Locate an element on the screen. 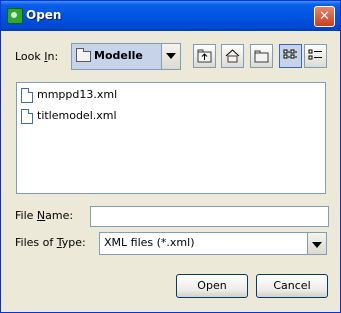  file-type-combo: XML files (*.xml) is located at coordinates (213, 243).